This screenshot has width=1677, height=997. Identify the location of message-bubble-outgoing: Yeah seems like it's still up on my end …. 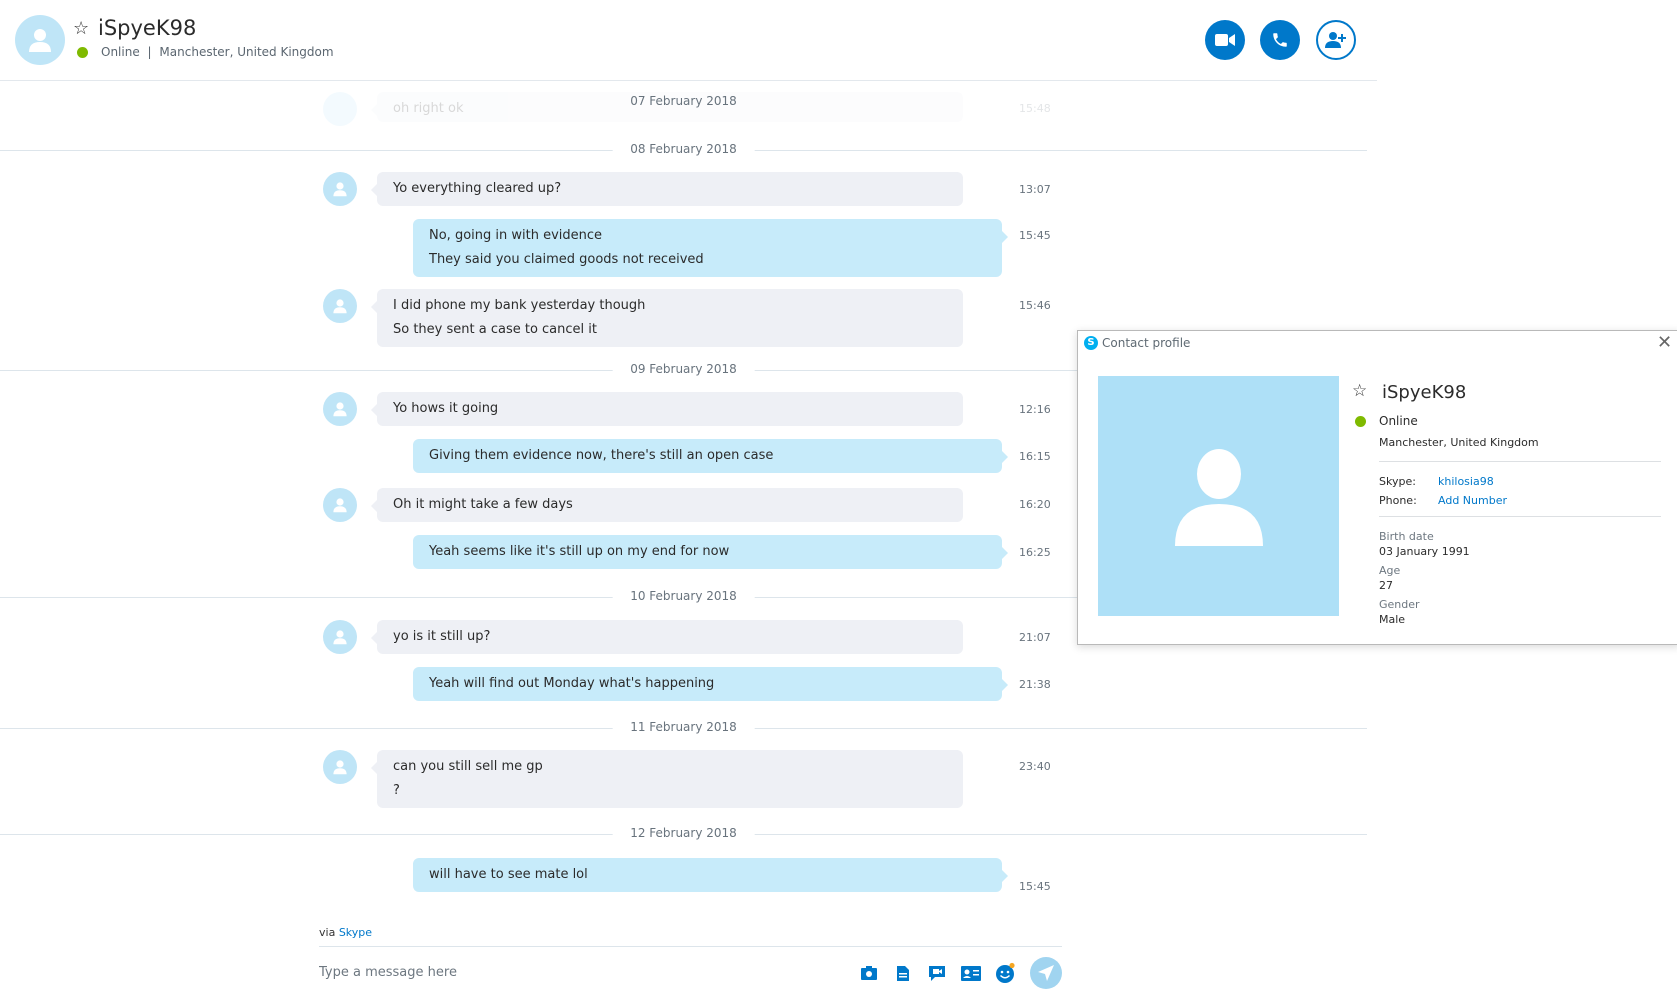
(710, 552).